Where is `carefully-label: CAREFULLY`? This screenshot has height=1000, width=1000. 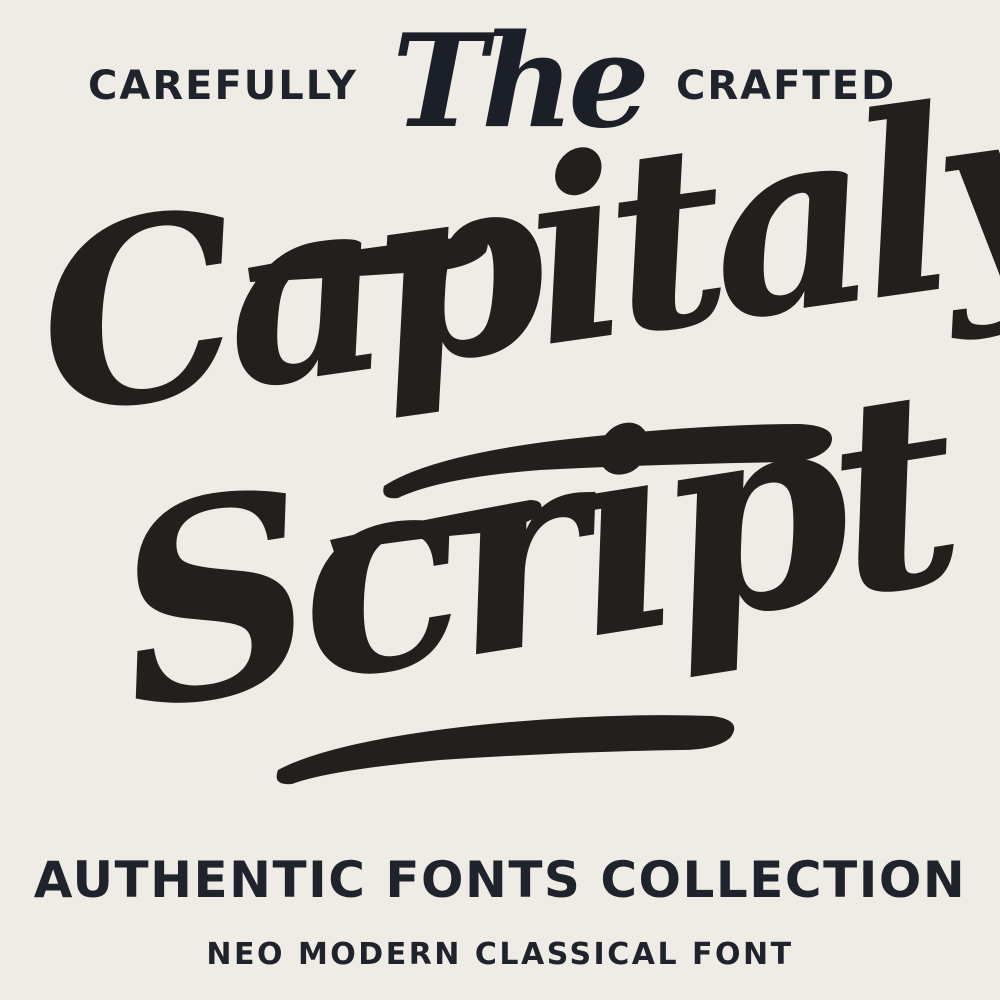
carefully-label: CAREFULLY is located at coordinates (223, 86).